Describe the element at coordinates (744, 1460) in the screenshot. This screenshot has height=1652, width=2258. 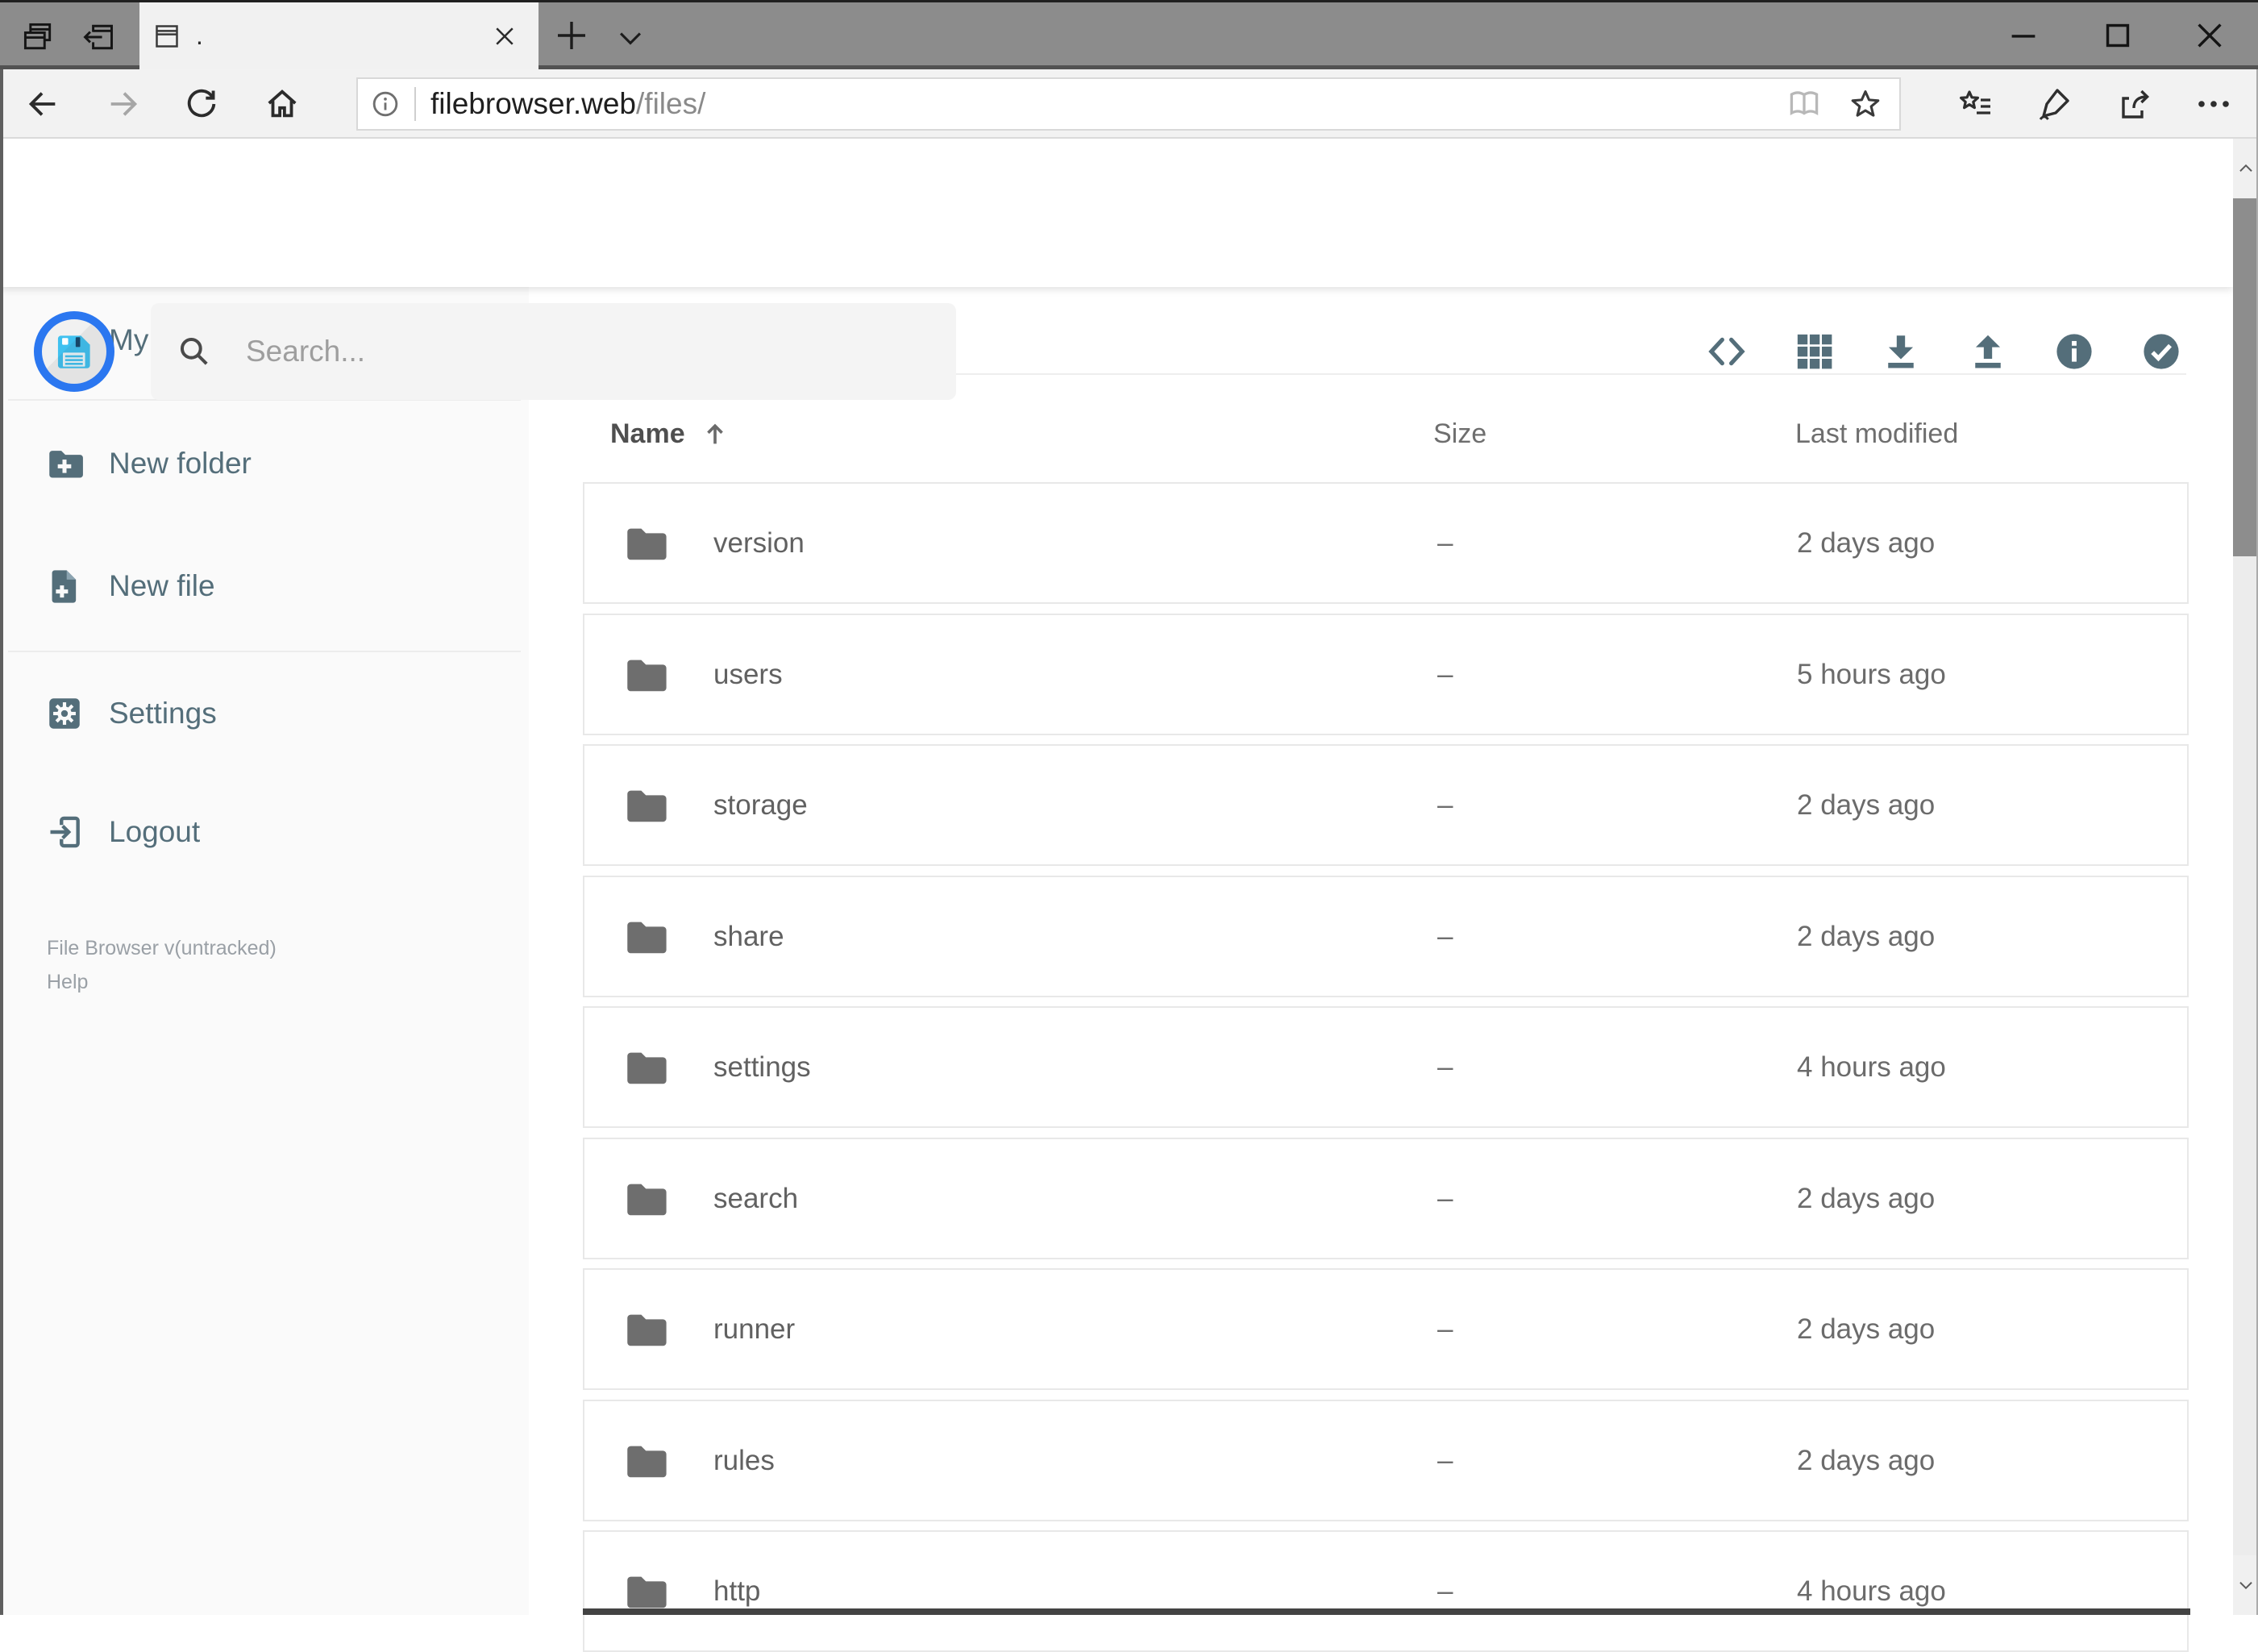
I see `file-name: rules` at that location.